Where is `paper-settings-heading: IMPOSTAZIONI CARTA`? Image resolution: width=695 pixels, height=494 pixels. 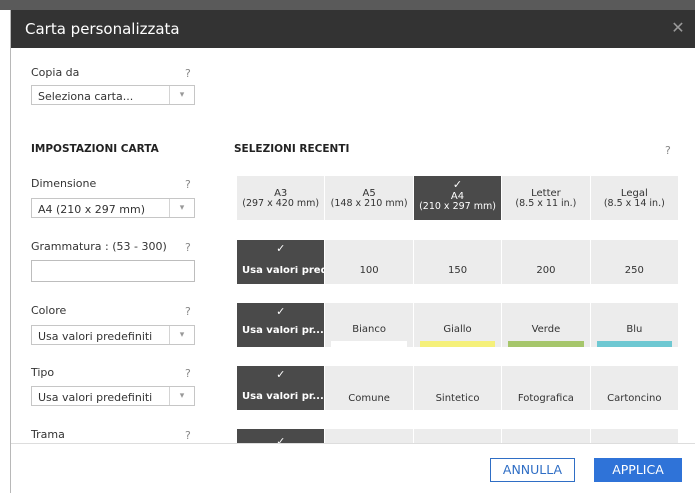 paper-settings-heading: IMPOSTAZIONI CARTA is located at coordinates (95, 149).